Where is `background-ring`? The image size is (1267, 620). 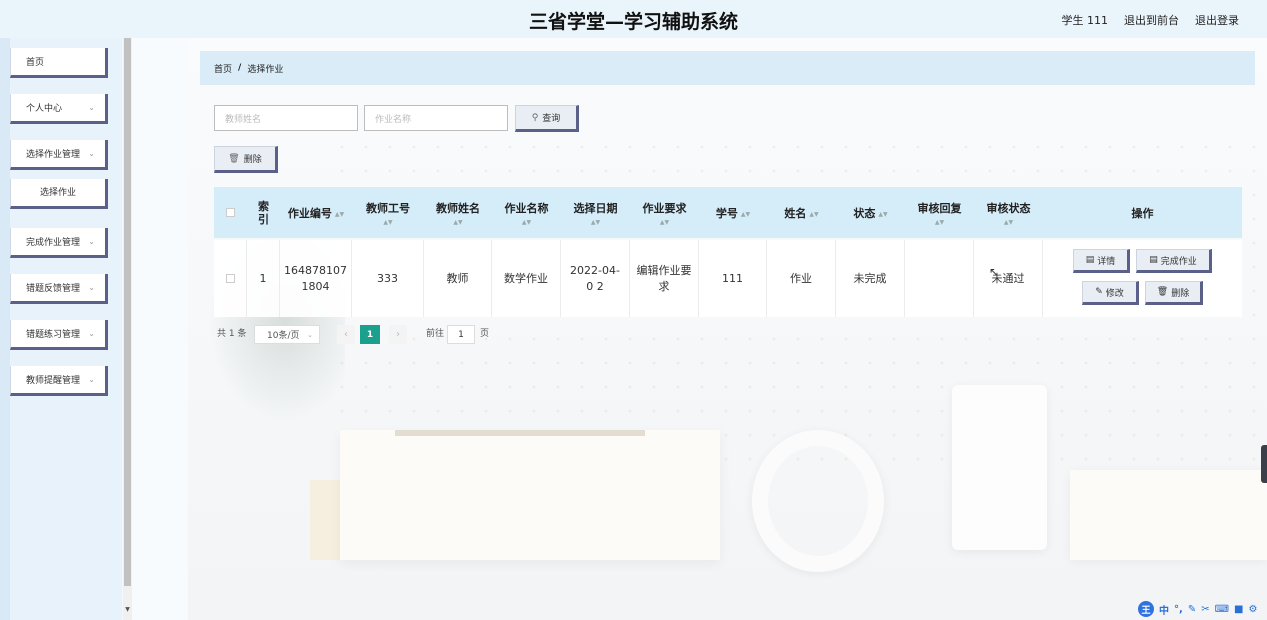 background-ring is located at coordinates (818, 501).